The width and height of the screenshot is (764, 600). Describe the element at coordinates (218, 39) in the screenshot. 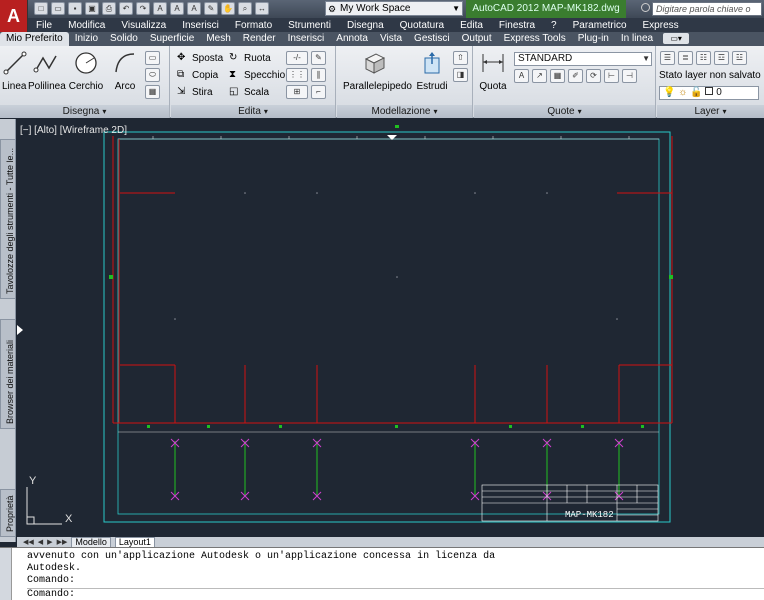

I see `tab-mesh: Mesh` at that location.